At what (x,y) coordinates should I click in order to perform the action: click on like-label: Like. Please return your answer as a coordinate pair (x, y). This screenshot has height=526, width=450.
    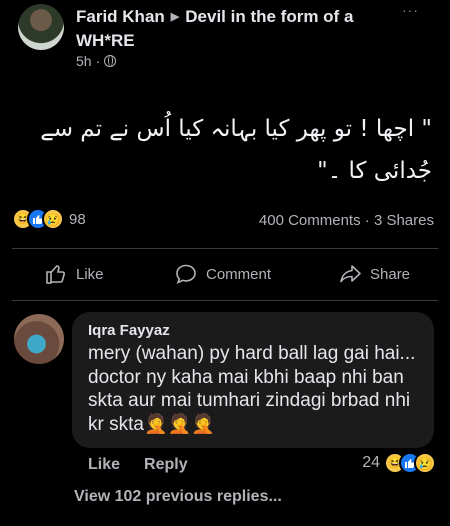
    Looking at the image, I should click on (90, 274).